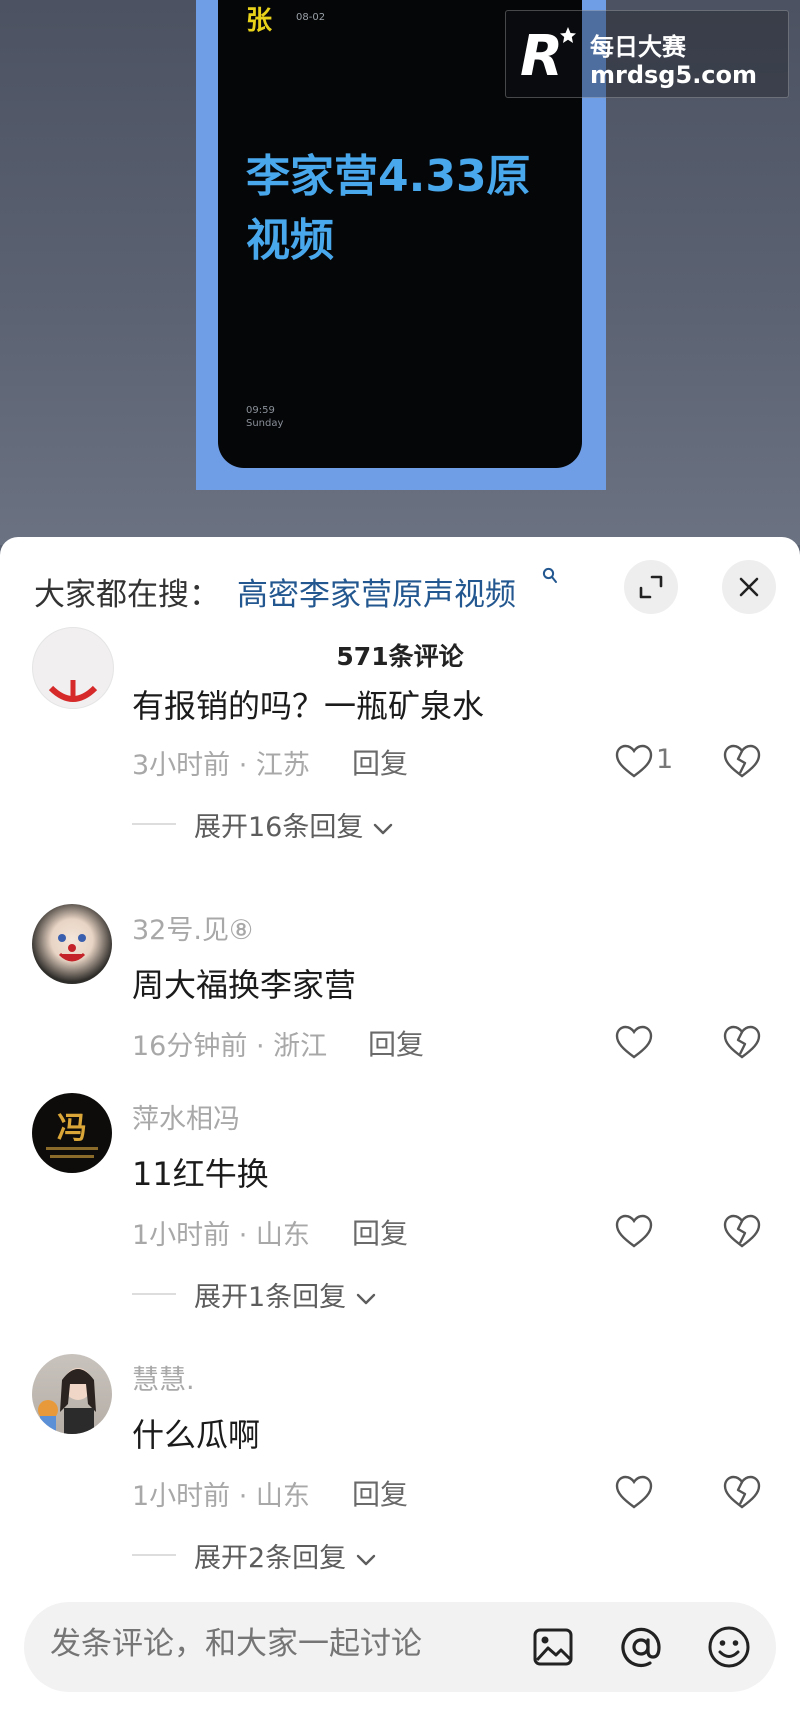 Image resolution: width=800 pixels, height=1710 pixels. Describe the element at coordinates (400, 983) in the screenshot. I see `comment-item: 32号.见⑧ 周大福换李家营 16分钟前 · 浙江 回复` at that location.